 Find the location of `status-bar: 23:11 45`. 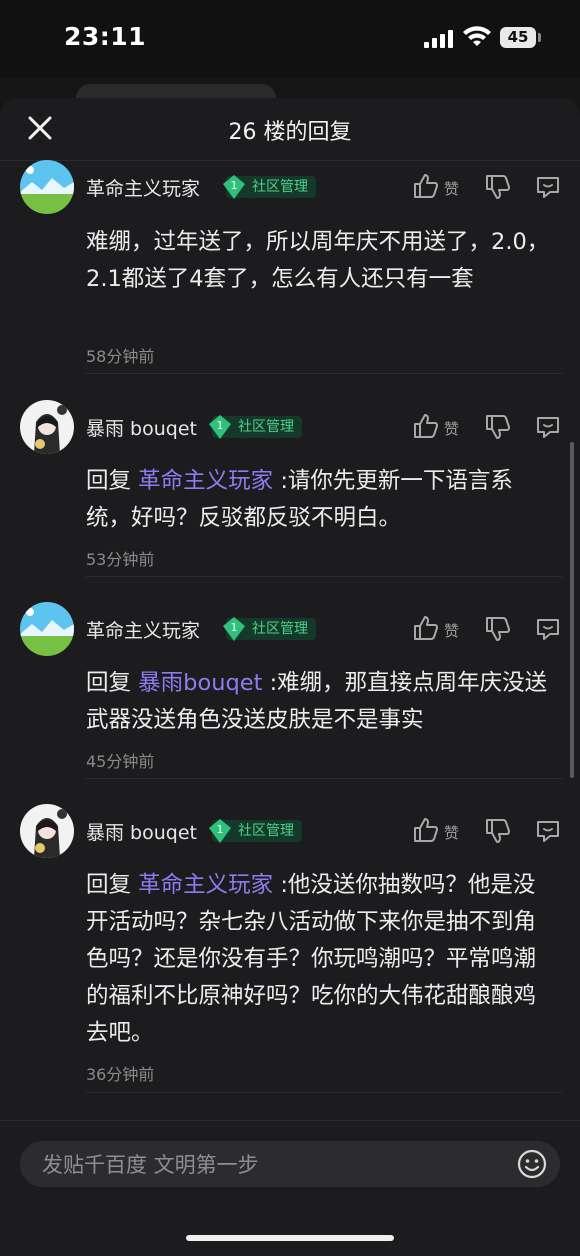

status-bar: 23:11 45 is located at coordinates (290, 39).